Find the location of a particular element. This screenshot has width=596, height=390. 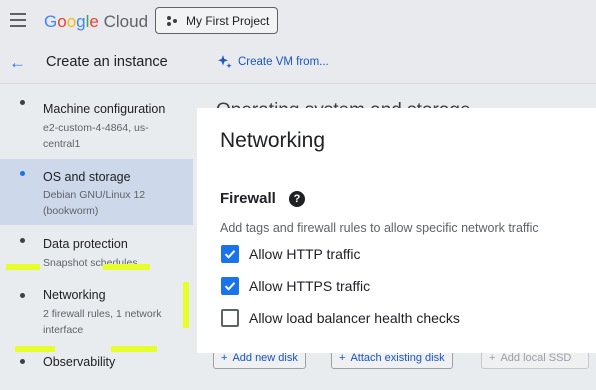

menu-icon is located at coordinates (18, 20).